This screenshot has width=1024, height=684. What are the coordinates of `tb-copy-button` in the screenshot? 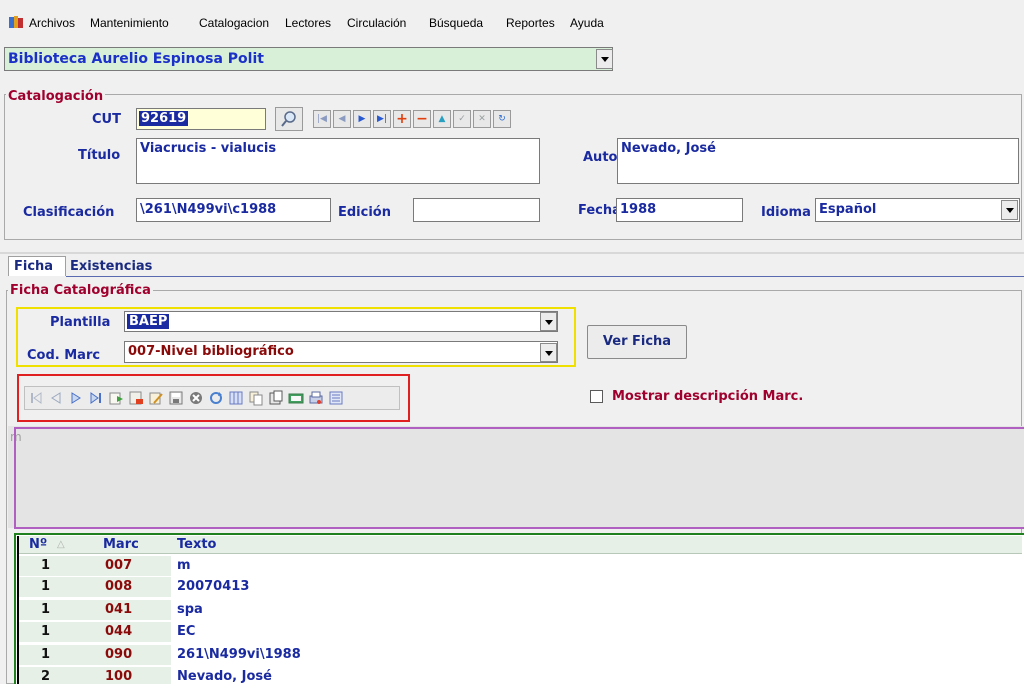 It's located at (256, 398).